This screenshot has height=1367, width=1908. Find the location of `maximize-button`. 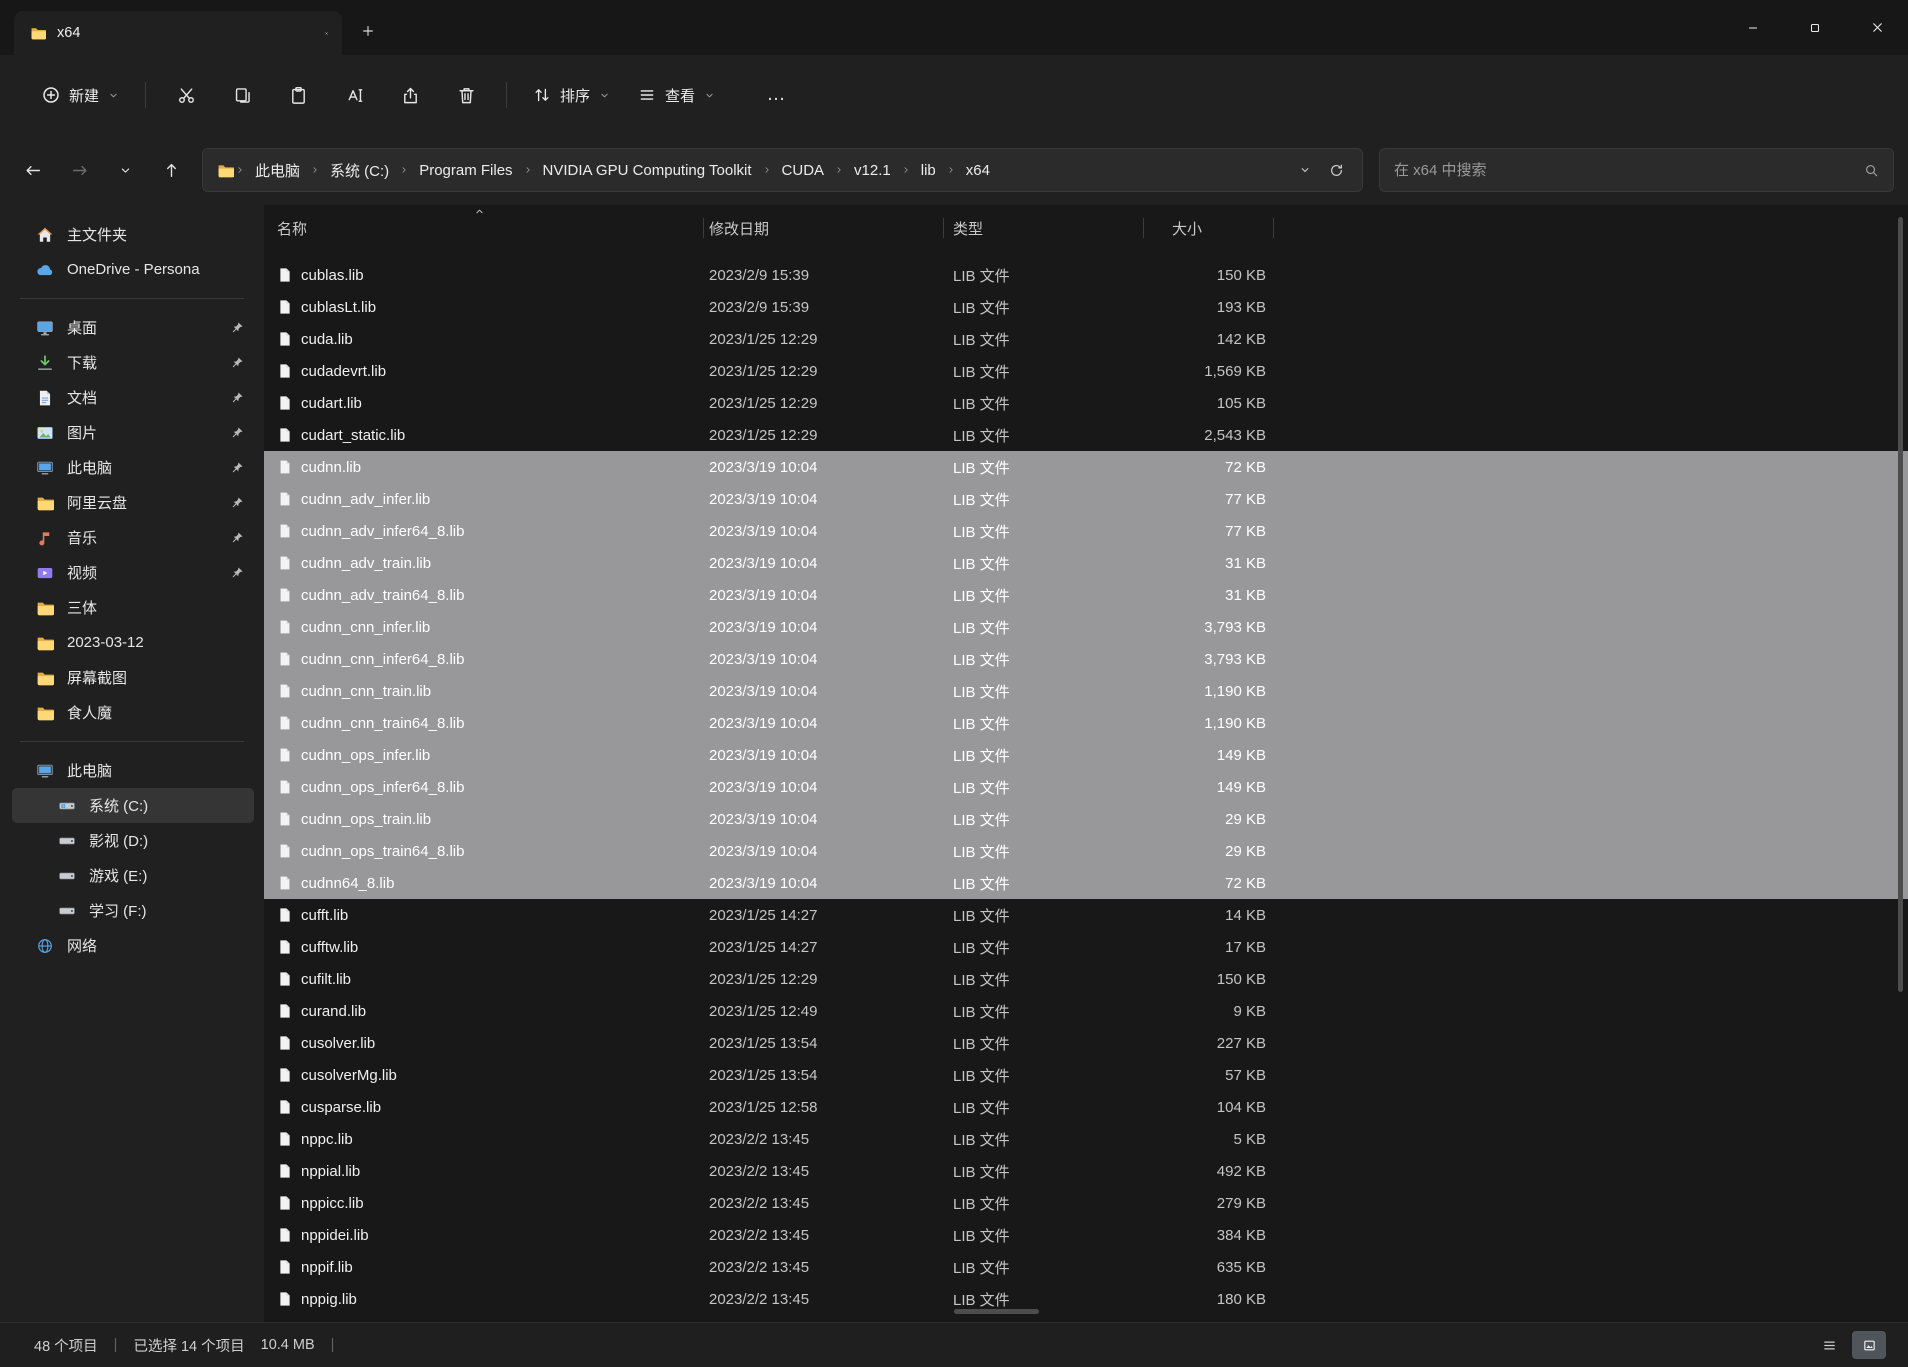

maximize-button is located at coordinates (1815, 27).